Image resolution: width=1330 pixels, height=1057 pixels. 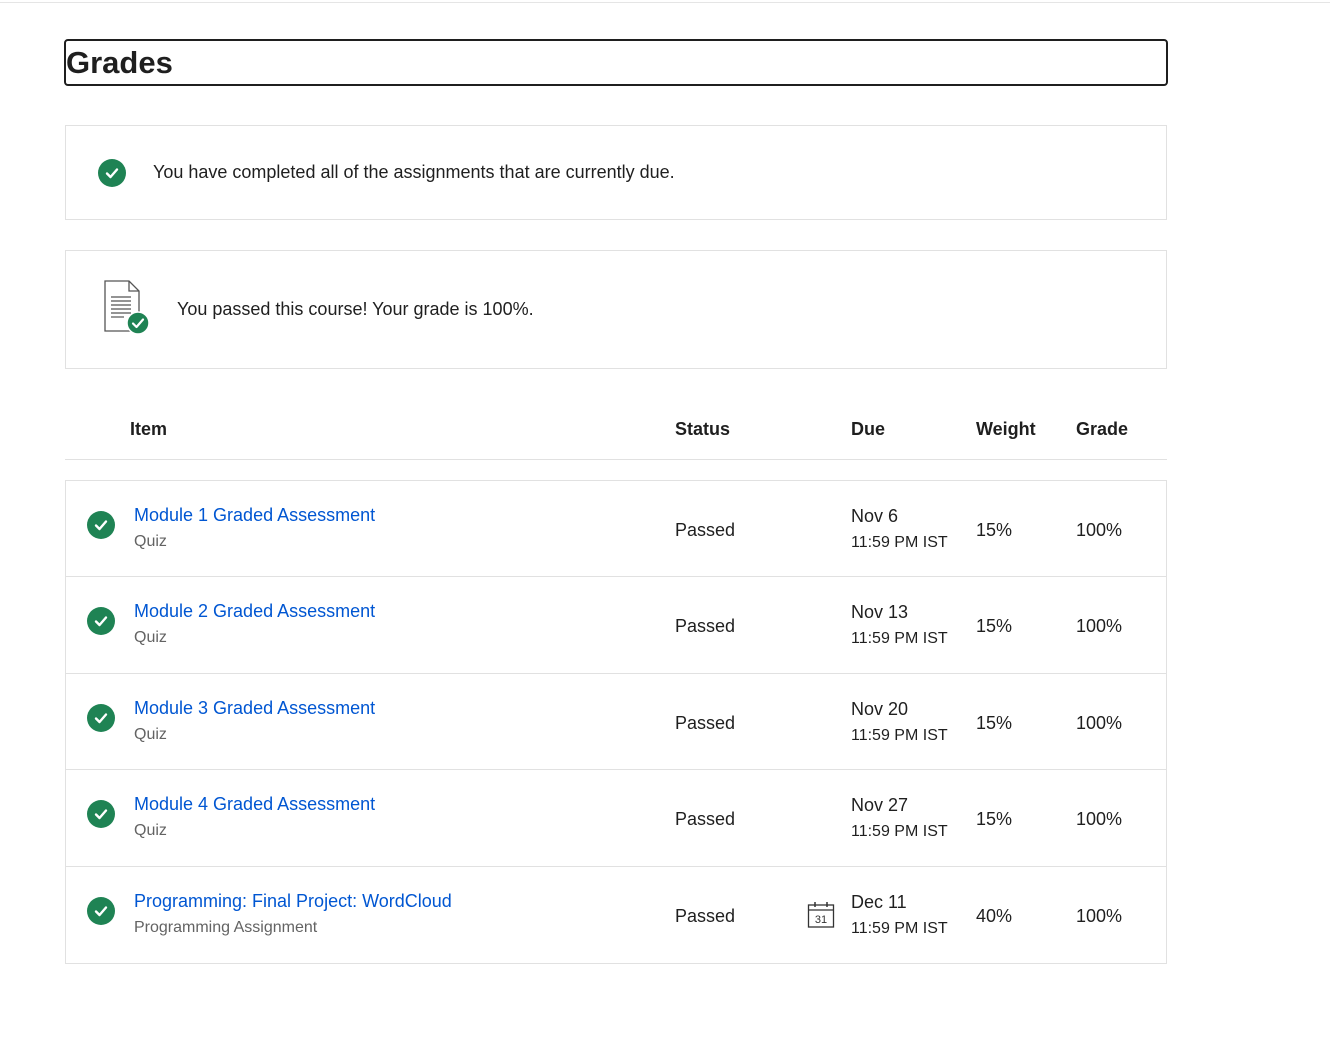 What do you see at coordinates (879, 901) in the screenshot?
I see `due-date: Dec 11` at bounding box center [879, 901].